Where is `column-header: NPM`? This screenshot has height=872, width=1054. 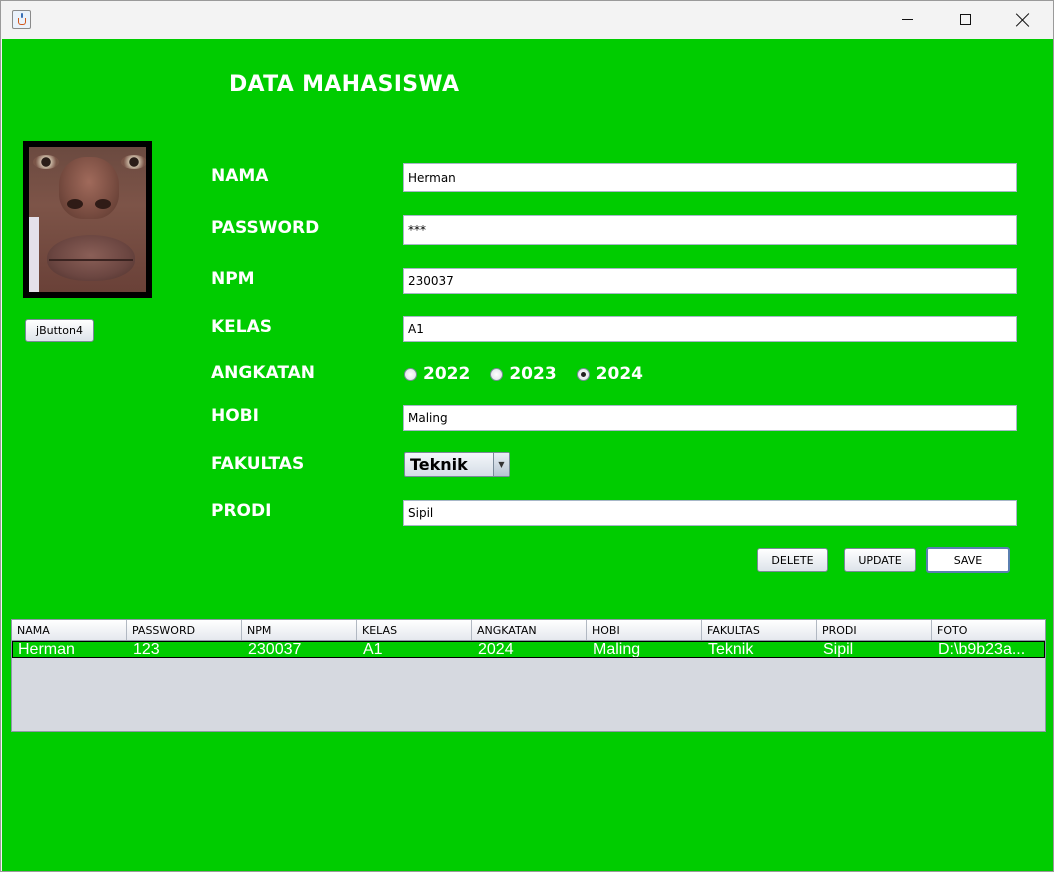
column-header: NPM is located at coordinates (299, 630).